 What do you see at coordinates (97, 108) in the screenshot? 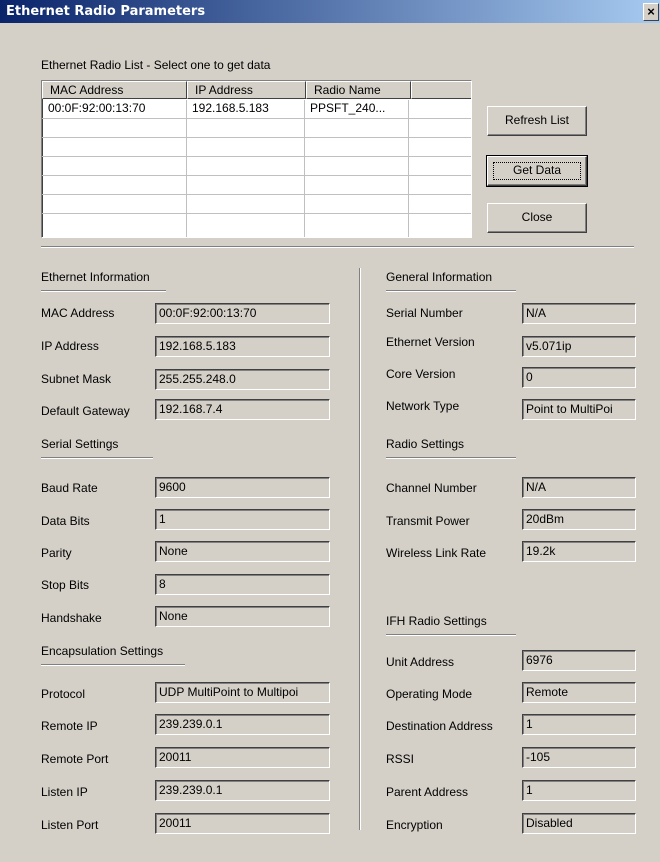
I see `cell-mac: 00:0F:92:00:13:70` at bounding box center [97, 108].